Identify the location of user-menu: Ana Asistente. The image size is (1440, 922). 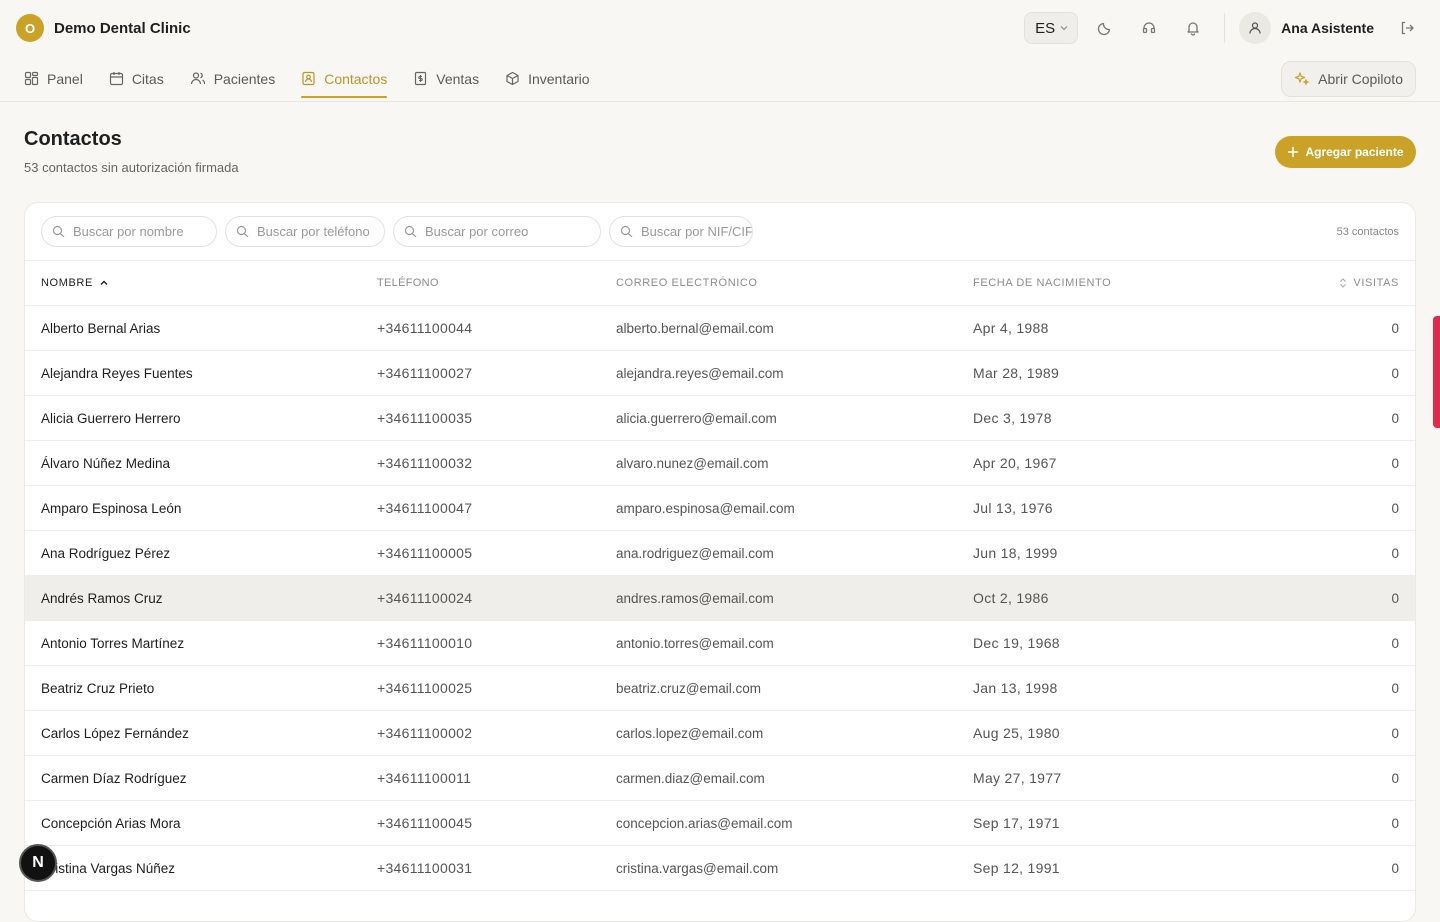
(1309, 28).